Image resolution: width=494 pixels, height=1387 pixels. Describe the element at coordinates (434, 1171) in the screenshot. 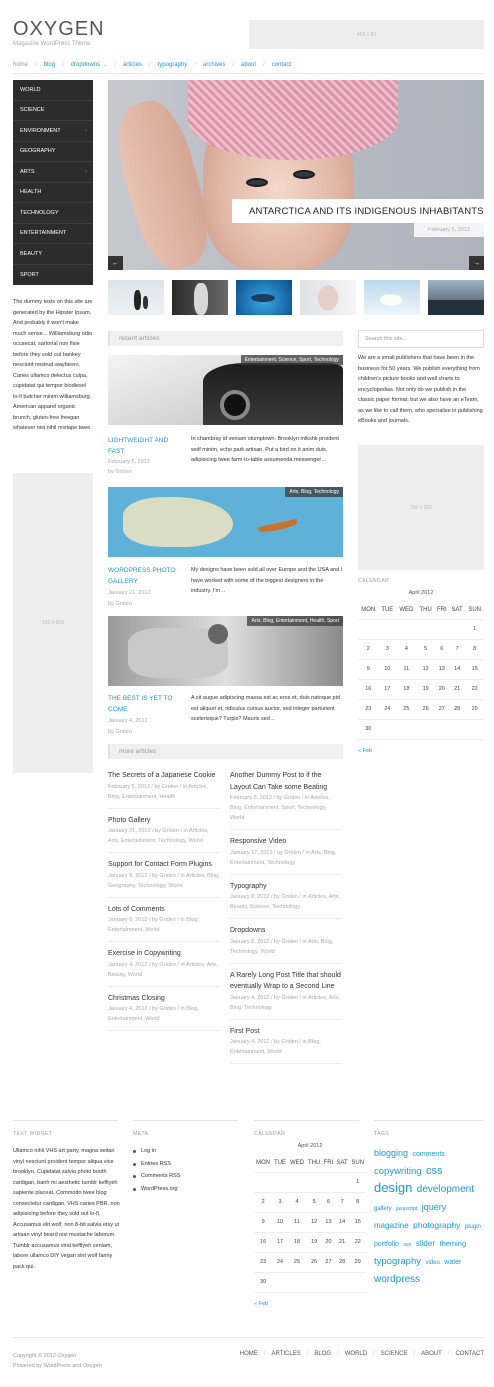

I see `tag-link: css` at that location.